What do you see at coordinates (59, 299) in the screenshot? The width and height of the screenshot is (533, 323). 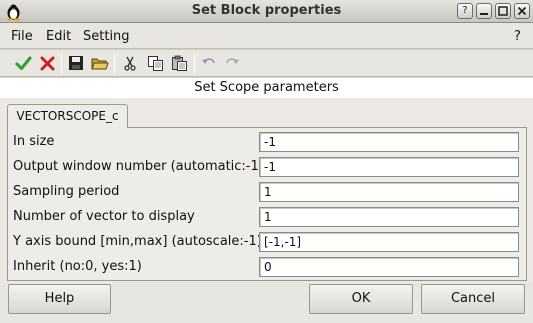 I see `help-button: Help` at bounding box center [59, 299].